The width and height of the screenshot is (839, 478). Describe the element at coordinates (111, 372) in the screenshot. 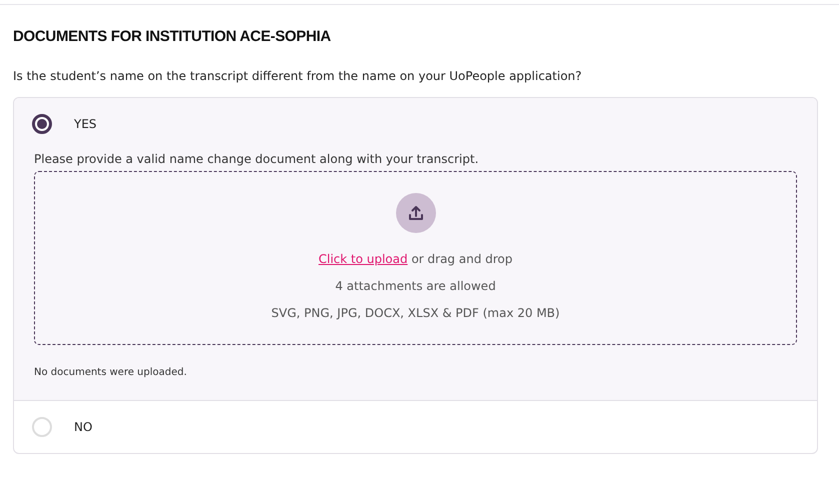

I see `upload-status: No documents were uploaded.` at that location.